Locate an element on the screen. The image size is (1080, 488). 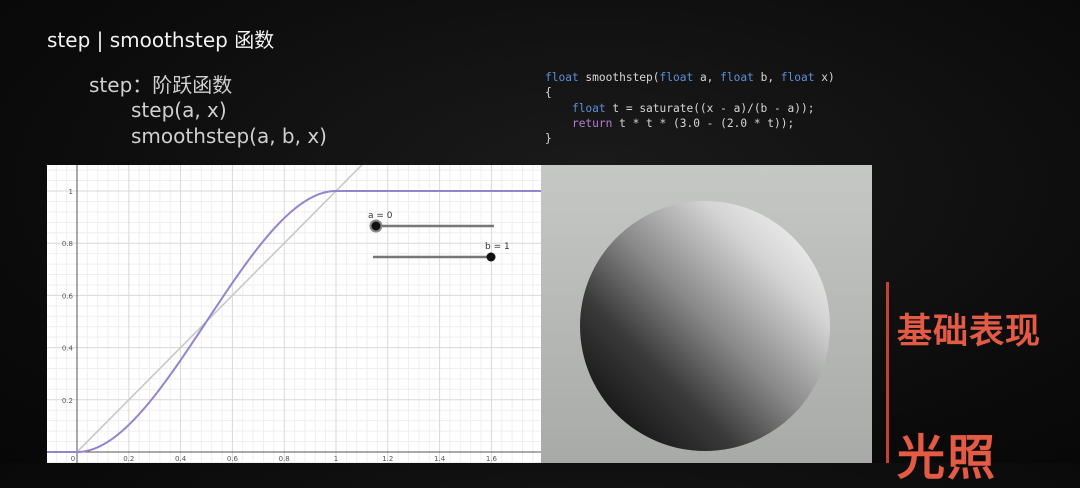
x-tick-label: 0 is located at coordinates (73, 459).